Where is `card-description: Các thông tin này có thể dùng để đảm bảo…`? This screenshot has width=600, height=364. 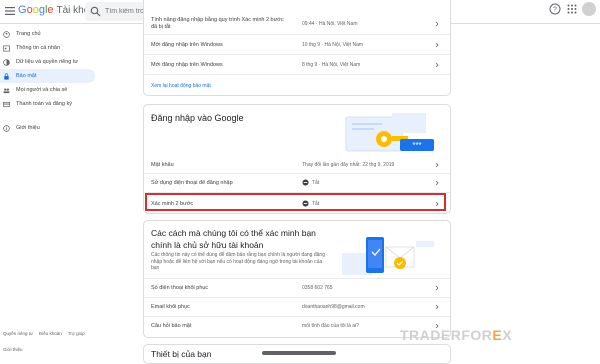
card-description: Các thông tin này có thể dùng để đảm bảo… is located at coordinates (238, 261).